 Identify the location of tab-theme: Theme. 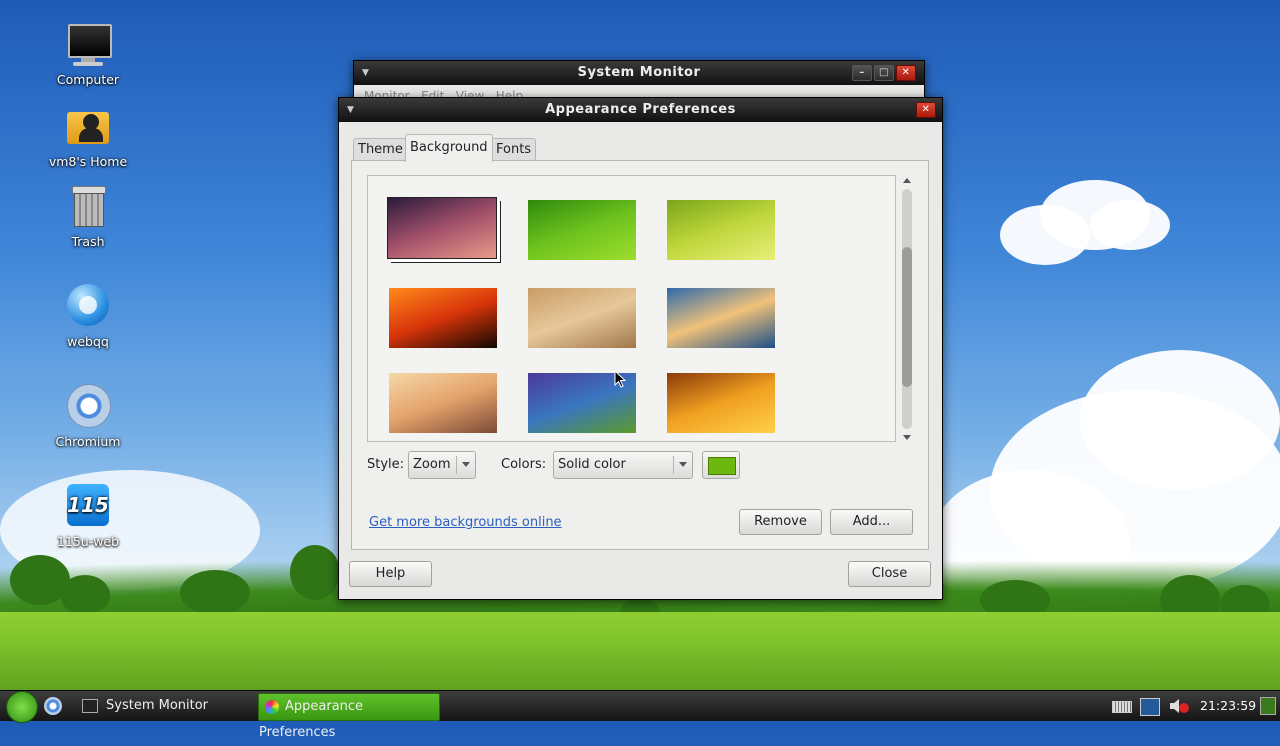
(380, 149).